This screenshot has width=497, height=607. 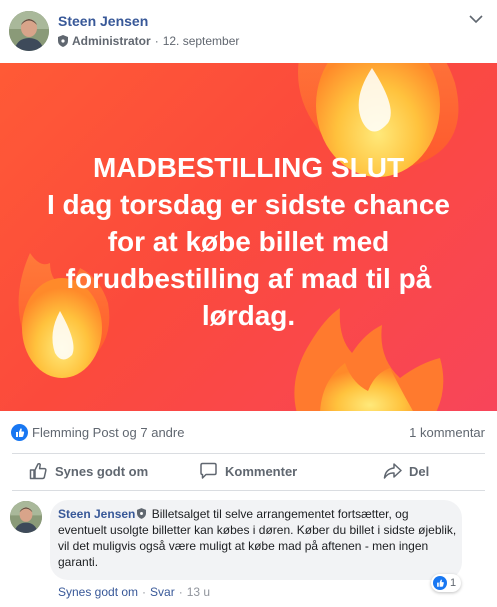 What do you see at coordinates (208, 470) in the screenshot?
I see `comment-icon` at bounding box center [208, 470].